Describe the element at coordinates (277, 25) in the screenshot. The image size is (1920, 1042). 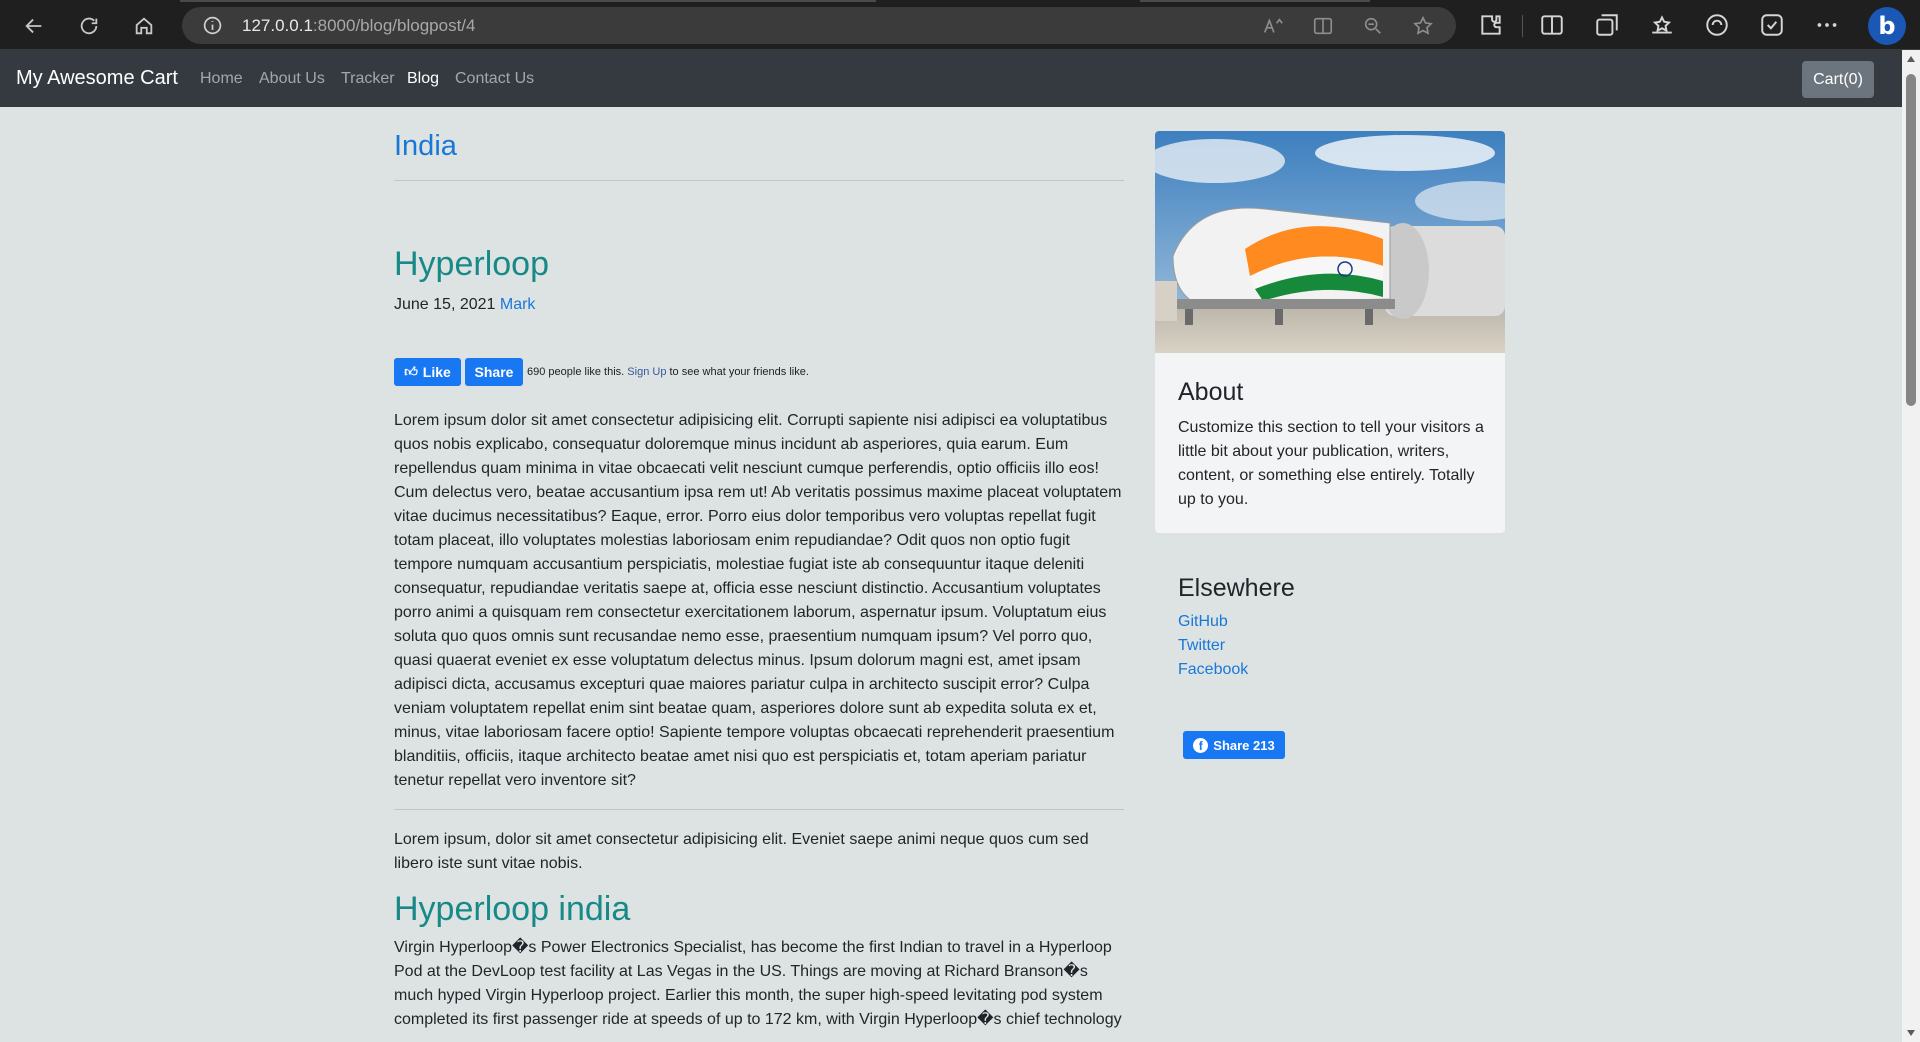
I see `url-host: 127.0.0.1` at that location.